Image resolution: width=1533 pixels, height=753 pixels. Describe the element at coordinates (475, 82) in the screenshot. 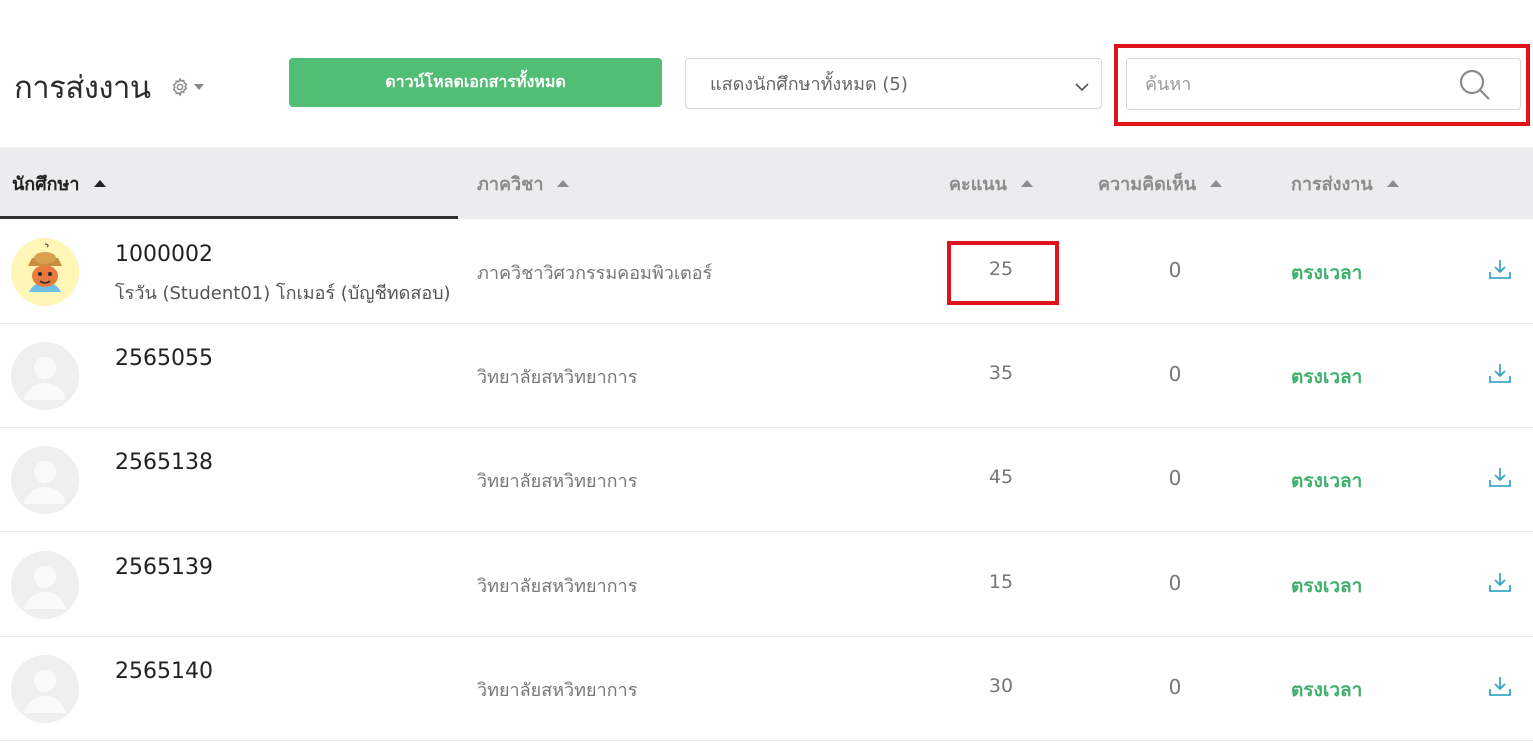

I see `download-all-button: ดาวน์โหลดเอกสารทั้งหมด` at that location.